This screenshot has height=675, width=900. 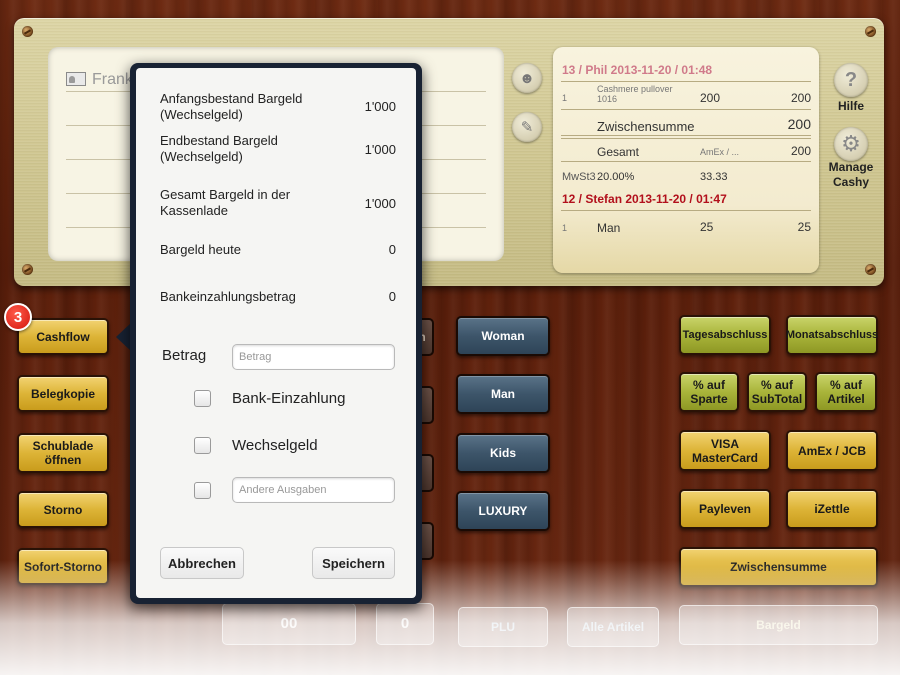 What do you see at coordinates (846, 392) in the screenshot?
I see `pct-artikel-button: % auf Artikel` at bounding box center [846, 392].